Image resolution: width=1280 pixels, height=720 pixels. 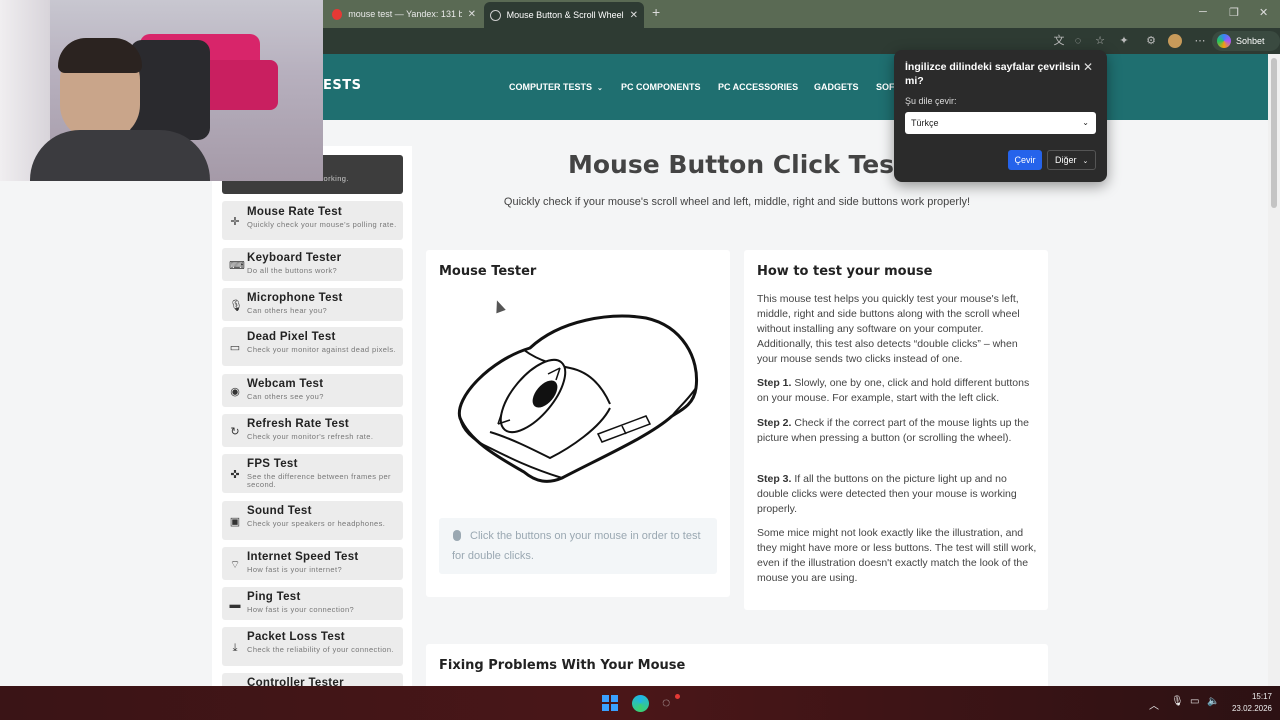 What do you see at coordinates (285, 396) in the screenshot?
I see `sidebar-item-desc: Can others see you?` at bounding box center [285, 396].